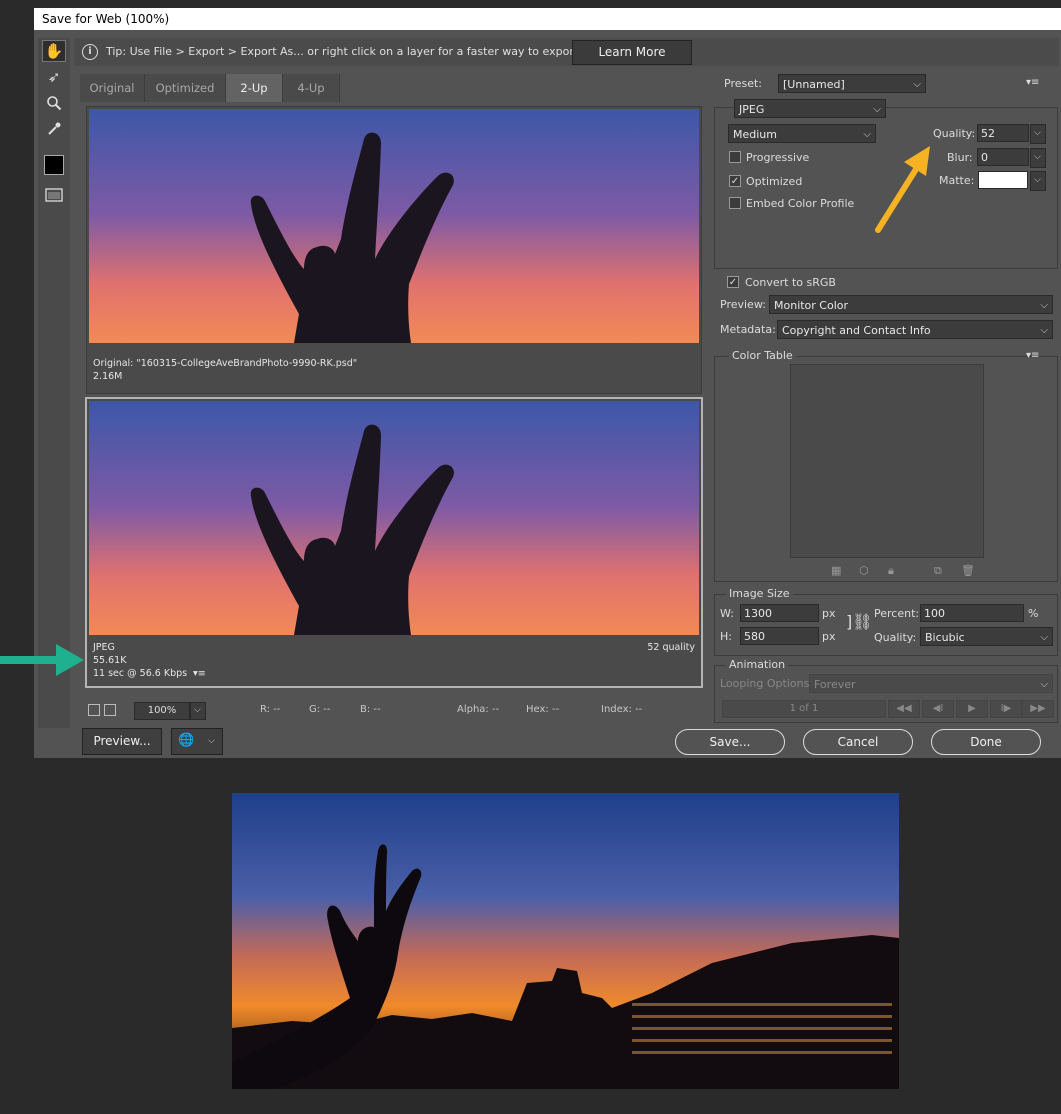  I want to click on zoom-level-field: 100%, so click(162, 711).